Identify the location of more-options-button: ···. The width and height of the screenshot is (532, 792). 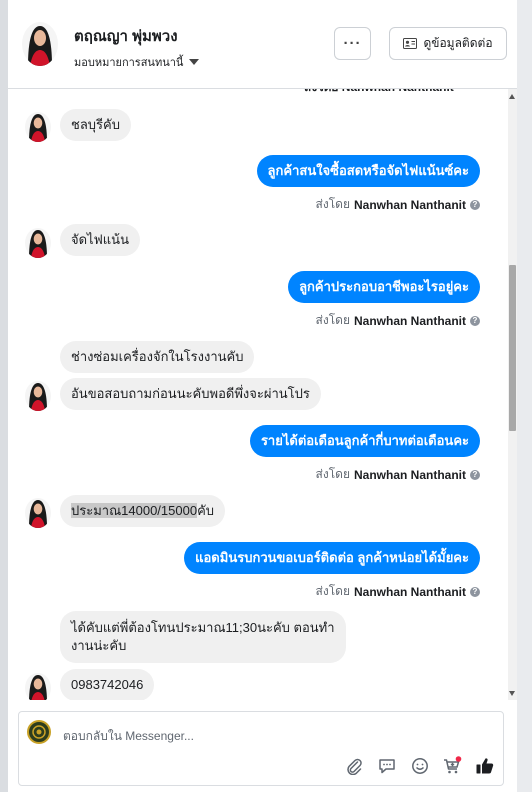
(352, 43).